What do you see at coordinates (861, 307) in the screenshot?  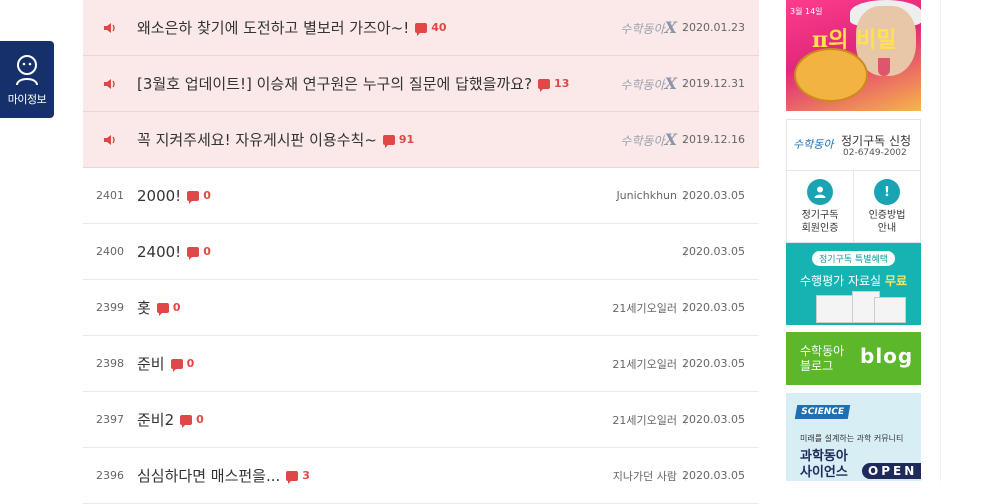 I see `document-illustration` at bounding box center [861, 307].